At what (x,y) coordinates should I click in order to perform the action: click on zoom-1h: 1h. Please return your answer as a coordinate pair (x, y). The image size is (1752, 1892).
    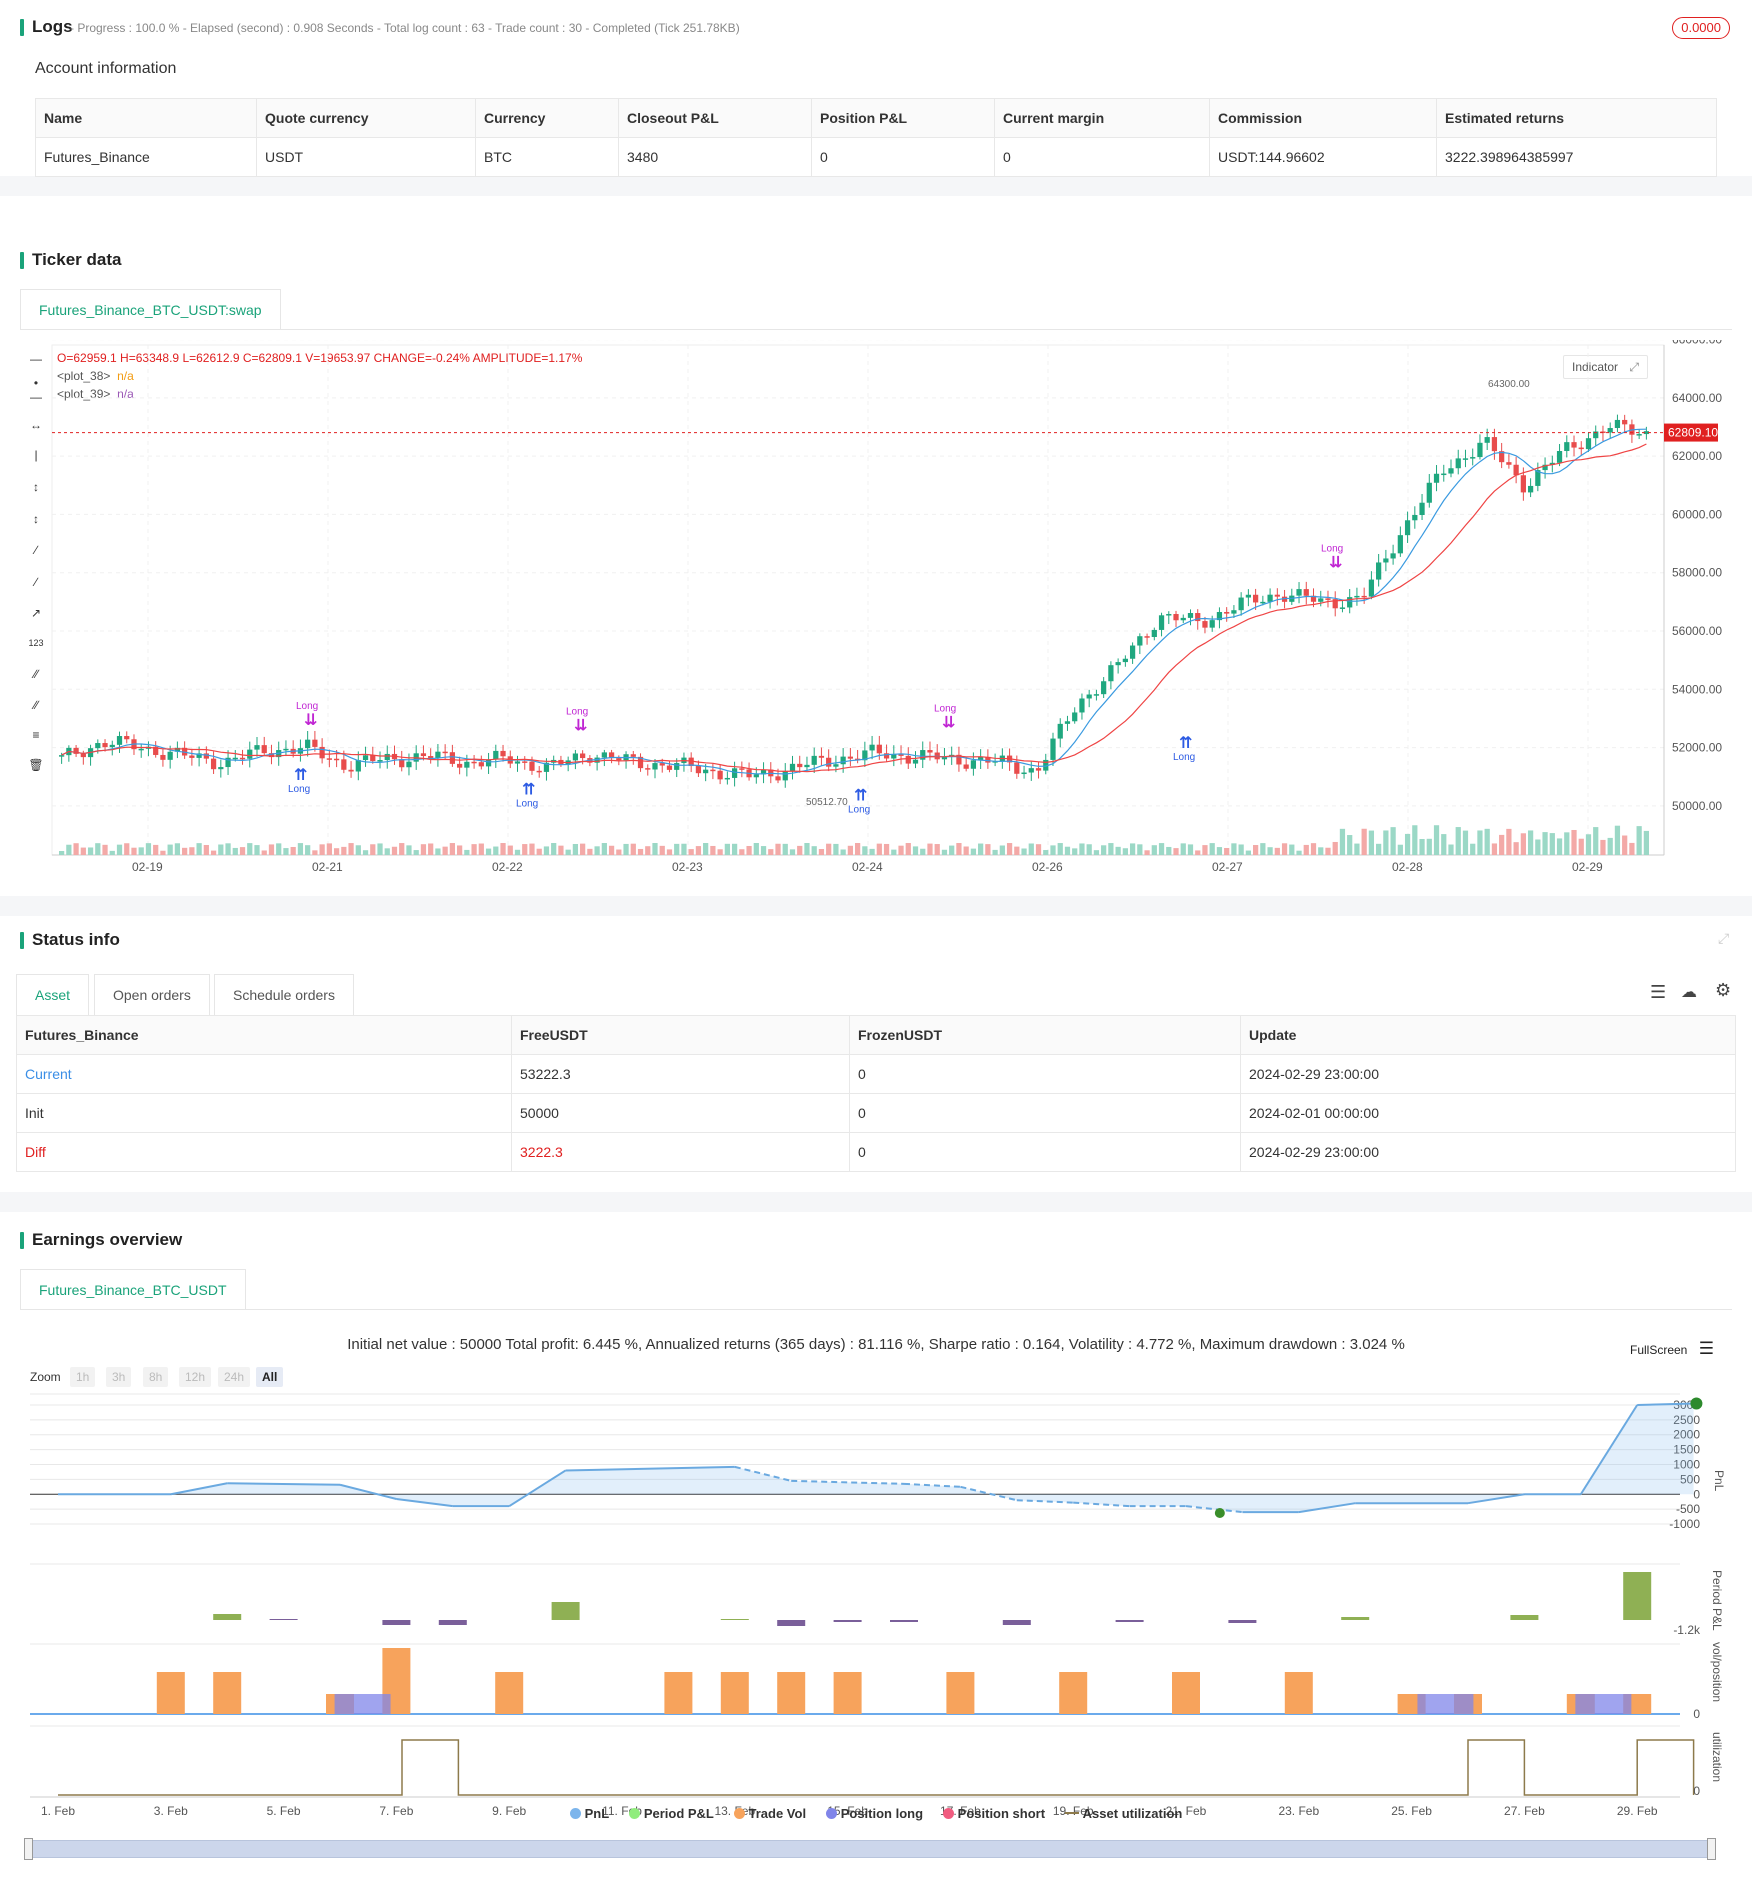
    Looking at the image, I should click on (83, 1377).